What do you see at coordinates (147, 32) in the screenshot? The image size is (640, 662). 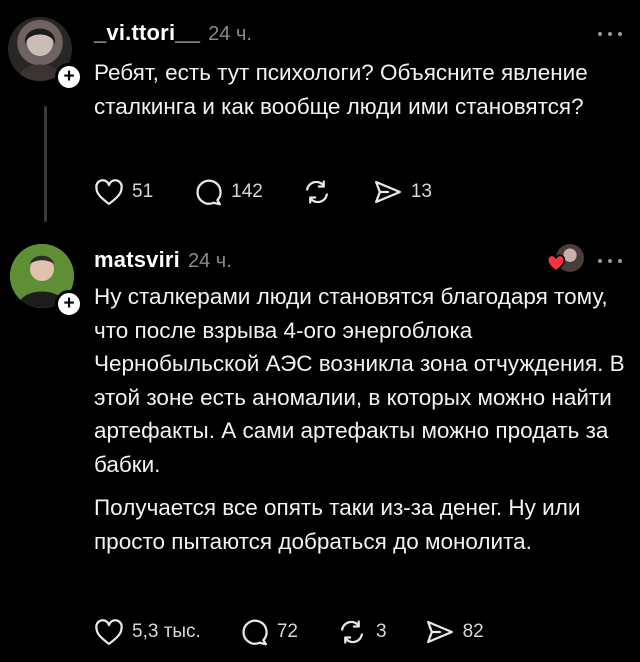 I see `username: _vi.ttori__` at bounding box center [147, 32].